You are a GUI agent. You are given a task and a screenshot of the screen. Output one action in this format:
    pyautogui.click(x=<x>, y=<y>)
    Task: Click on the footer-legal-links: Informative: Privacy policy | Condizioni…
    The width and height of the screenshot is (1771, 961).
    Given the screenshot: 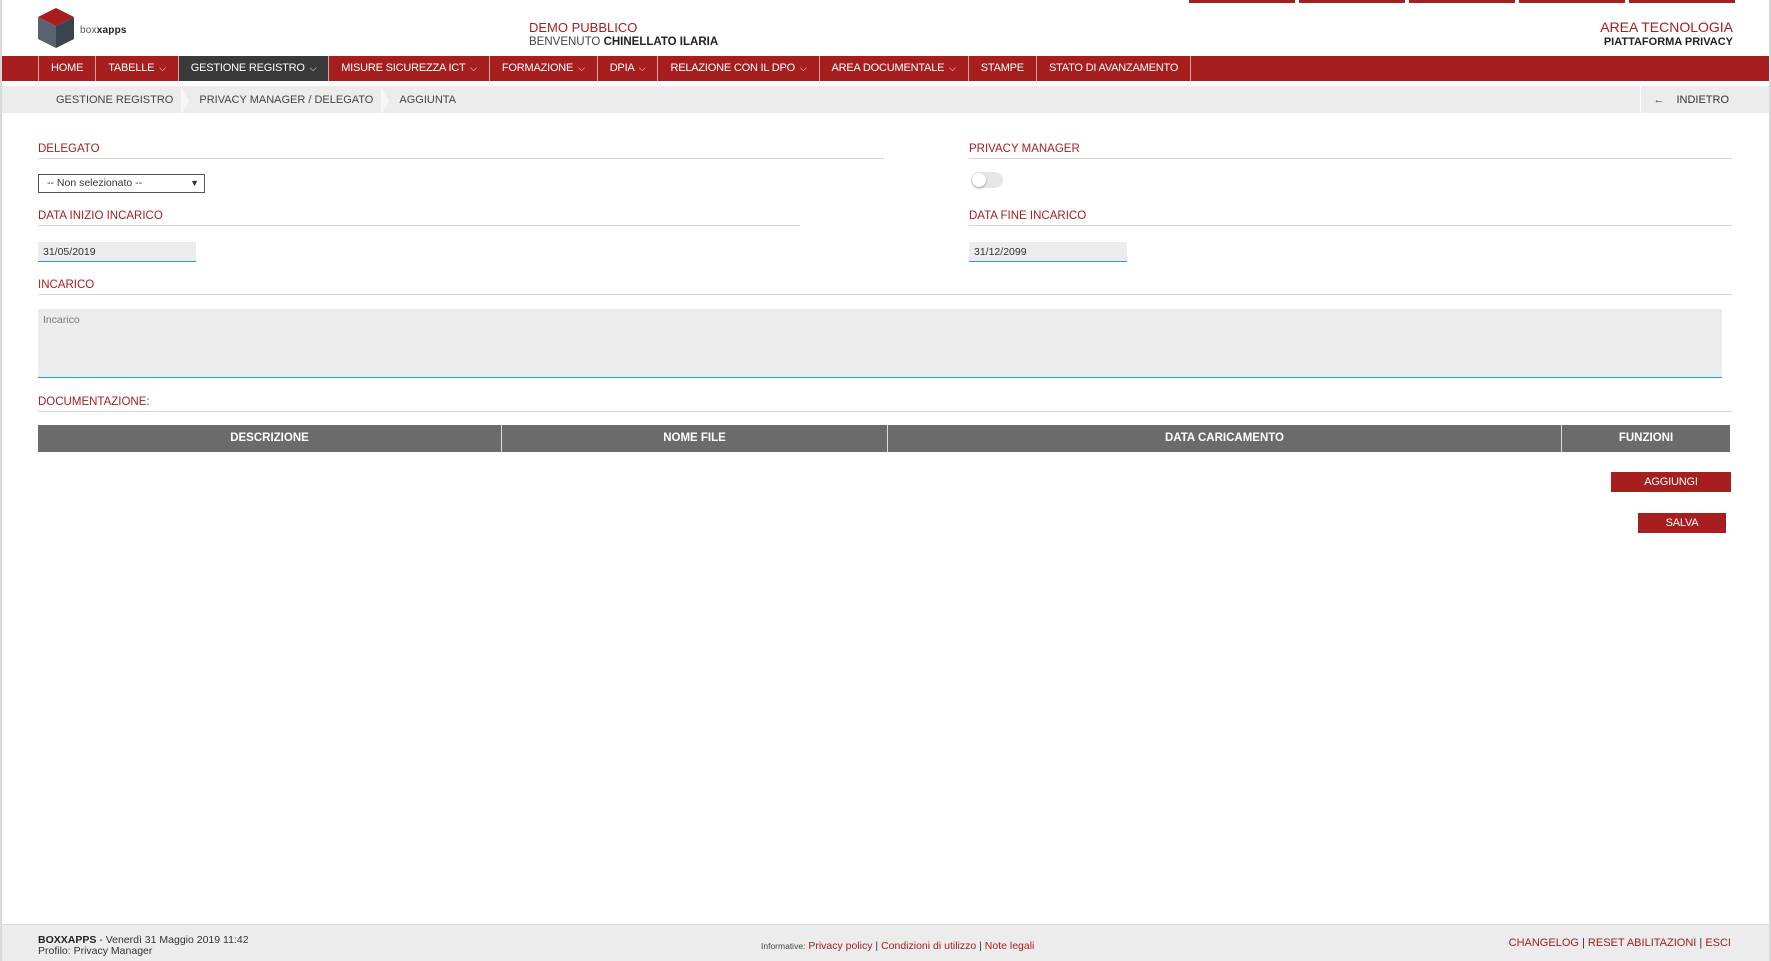 What is the action you would take?
    pyautogui.click(x=898, y=946)
    